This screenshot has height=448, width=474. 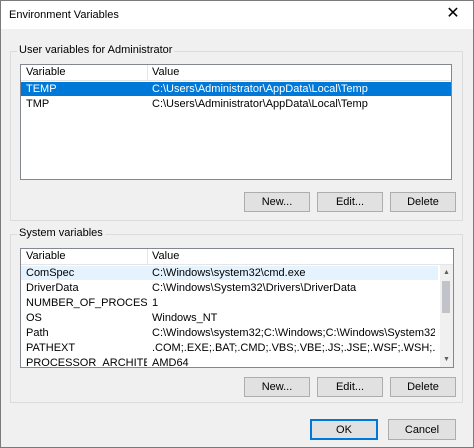 I want to click on variable-name-cell: ComSpec, so click(x=50, y=273).